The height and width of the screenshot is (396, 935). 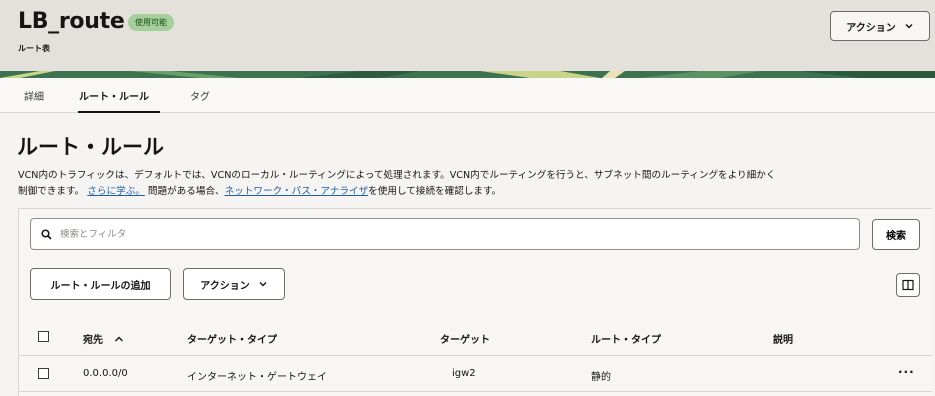 What do you see at coordinates (467, 95) in the screenshot?
I see `tab-bar: 詳細 ルート・ルール タグ` at bounding box center [467, 95].